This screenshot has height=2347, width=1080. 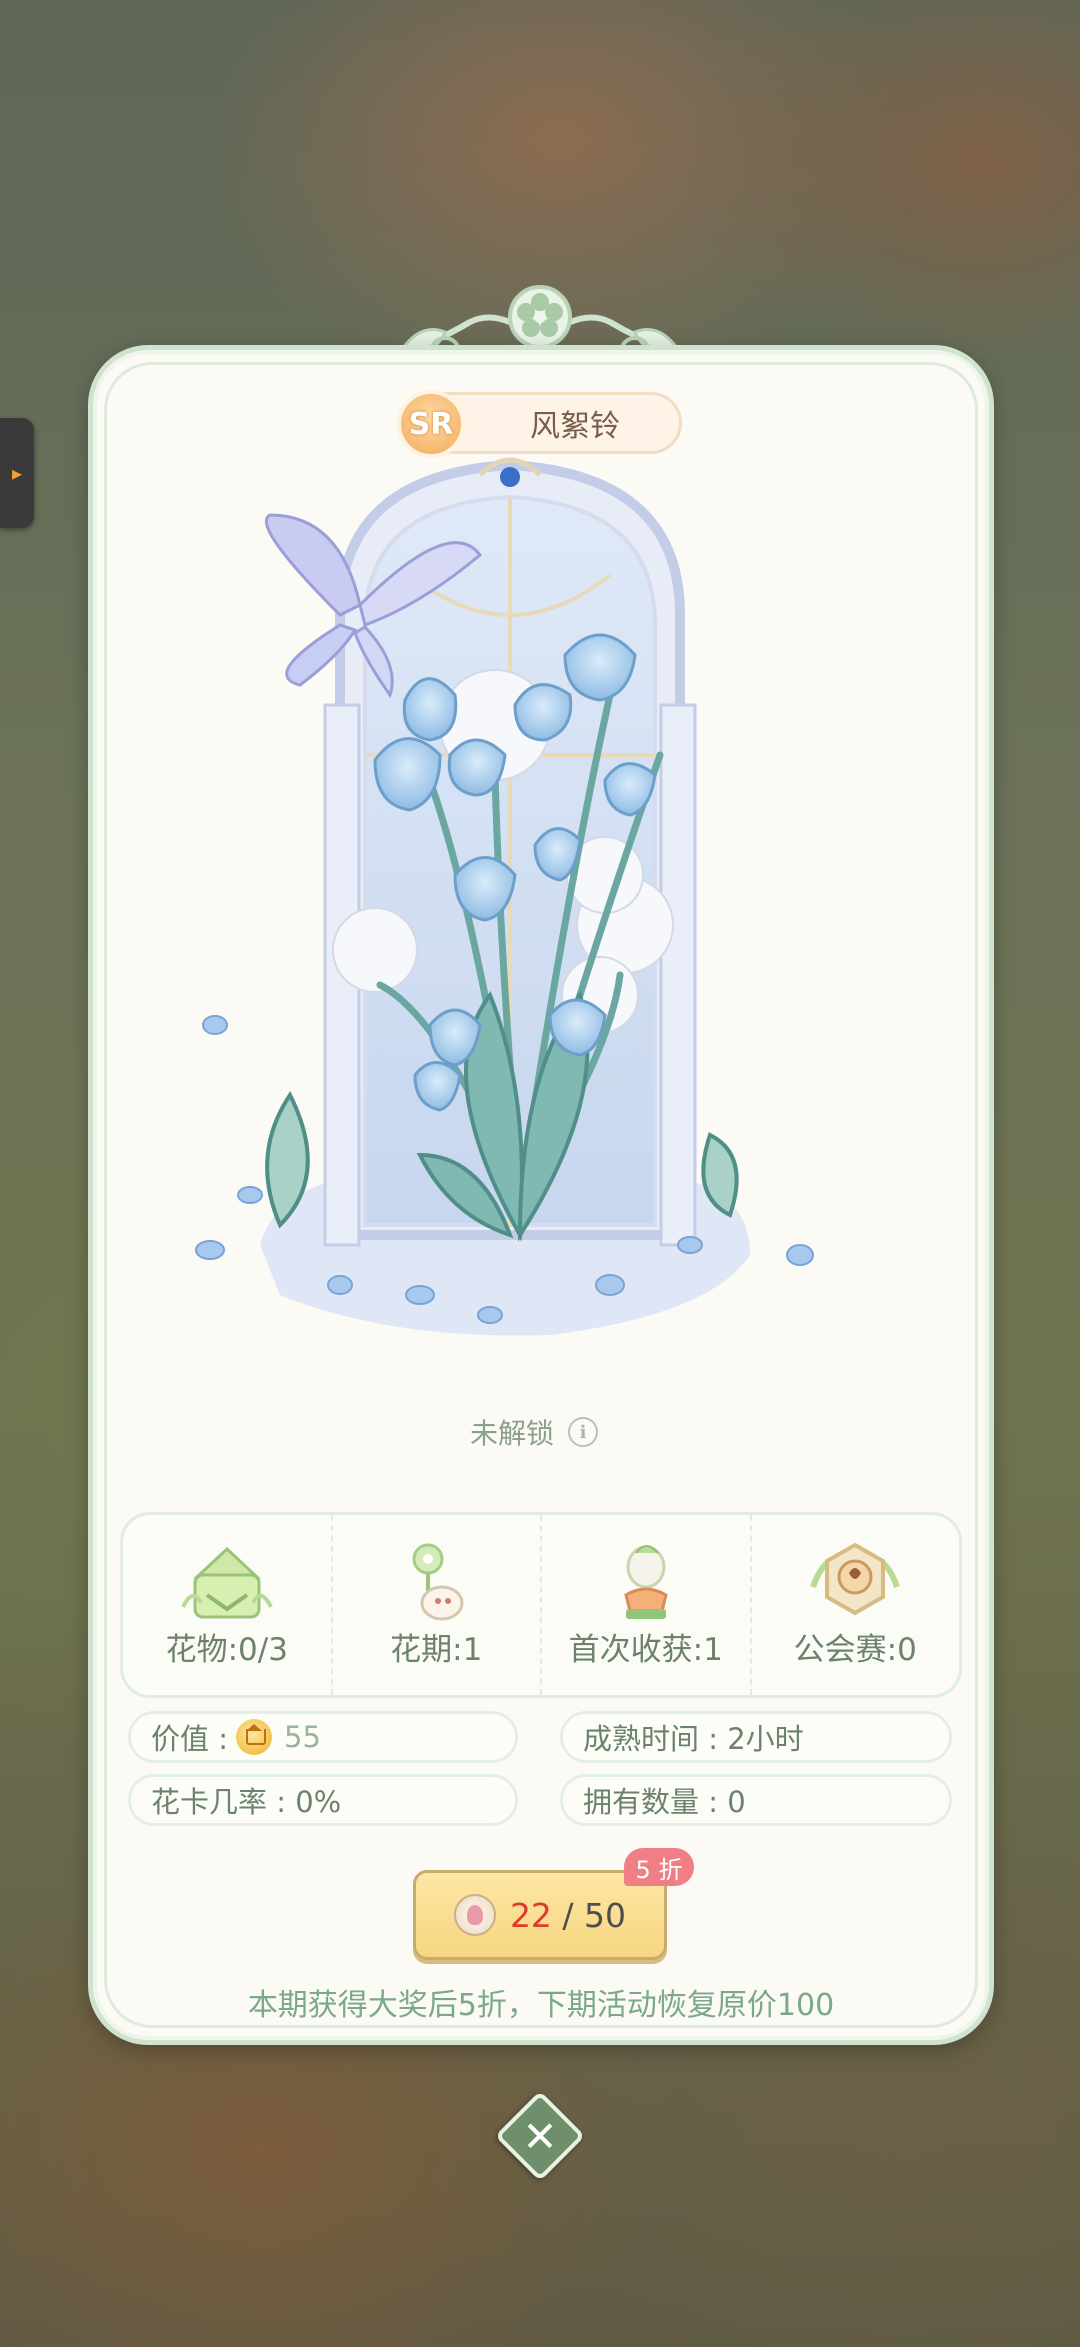 What do you see at coordinates (512, 1433) in the screenshot?
I see `unlock-status-text: 未解锁` at bounding box center [512, 1433].